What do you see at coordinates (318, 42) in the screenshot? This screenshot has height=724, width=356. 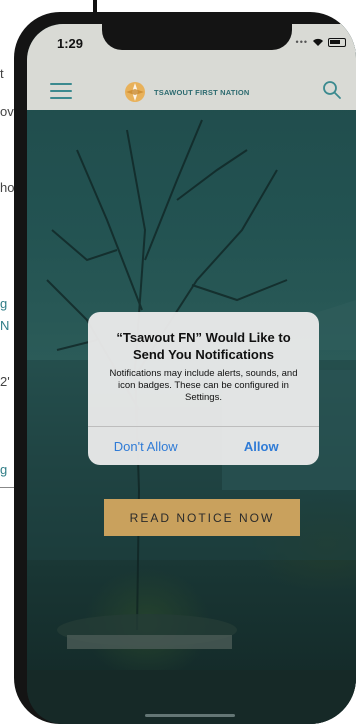 I see `wifi-icon` at bounding box center [318, 42].